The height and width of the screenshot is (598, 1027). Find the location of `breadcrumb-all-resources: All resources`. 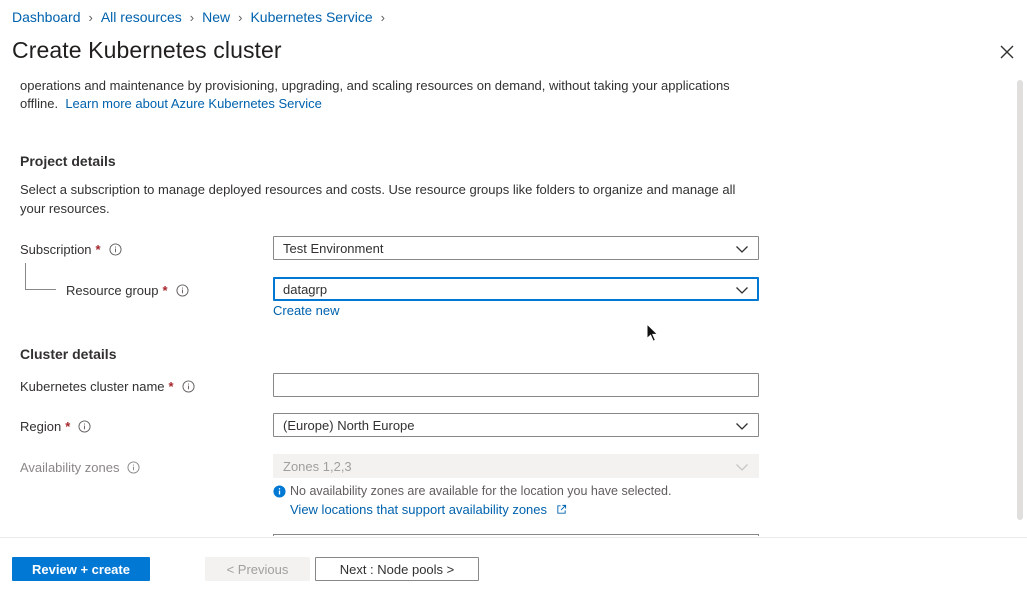

breadcrumb-all-resources: All resources is located at coordinates (141, 17).